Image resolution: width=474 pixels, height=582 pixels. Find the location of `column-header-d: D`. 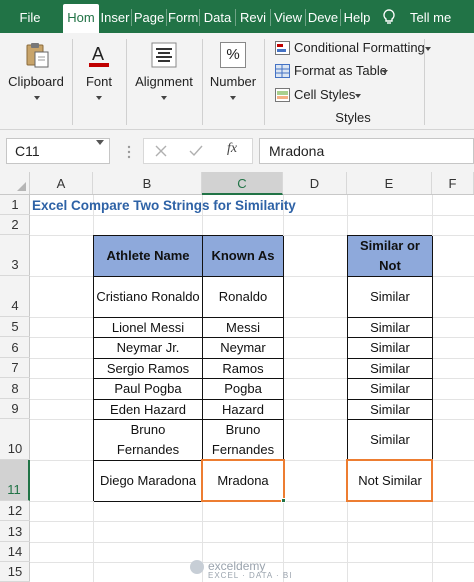

column-header-d: D is located at coordinates (315, 183).